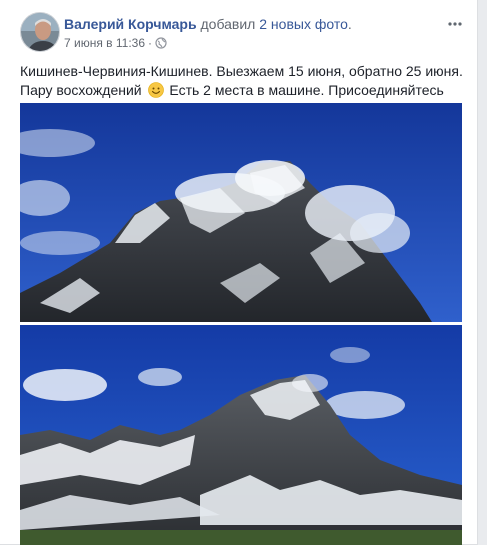  I want to click on post-title-line: Валерий Корчмарь добавил 2 новых фото., so click(208, 24).